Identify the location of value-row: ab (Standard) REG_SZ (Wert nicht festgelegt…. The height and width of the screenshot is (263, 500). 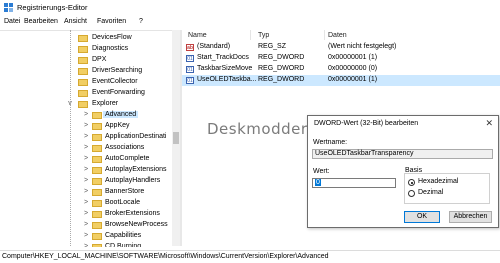
(341, 47).